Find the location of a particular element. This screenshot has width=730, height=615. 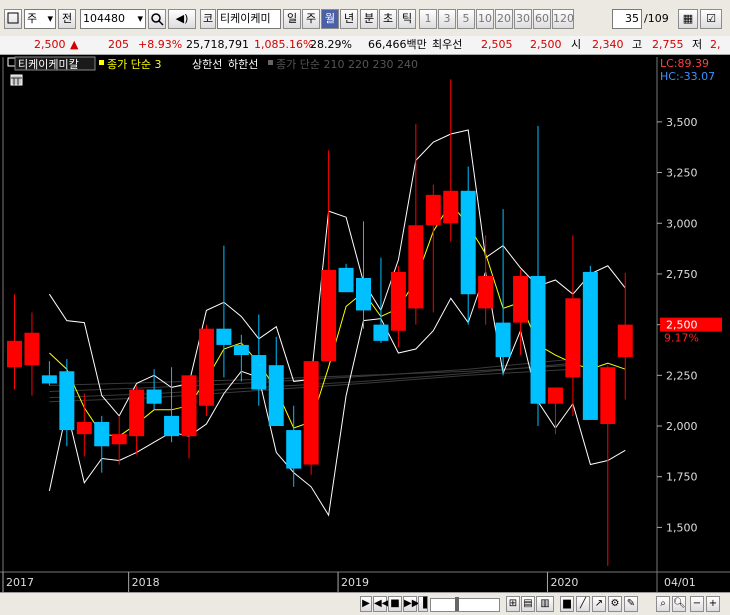

interval-1: 1 is located at coordinates (428, 19).